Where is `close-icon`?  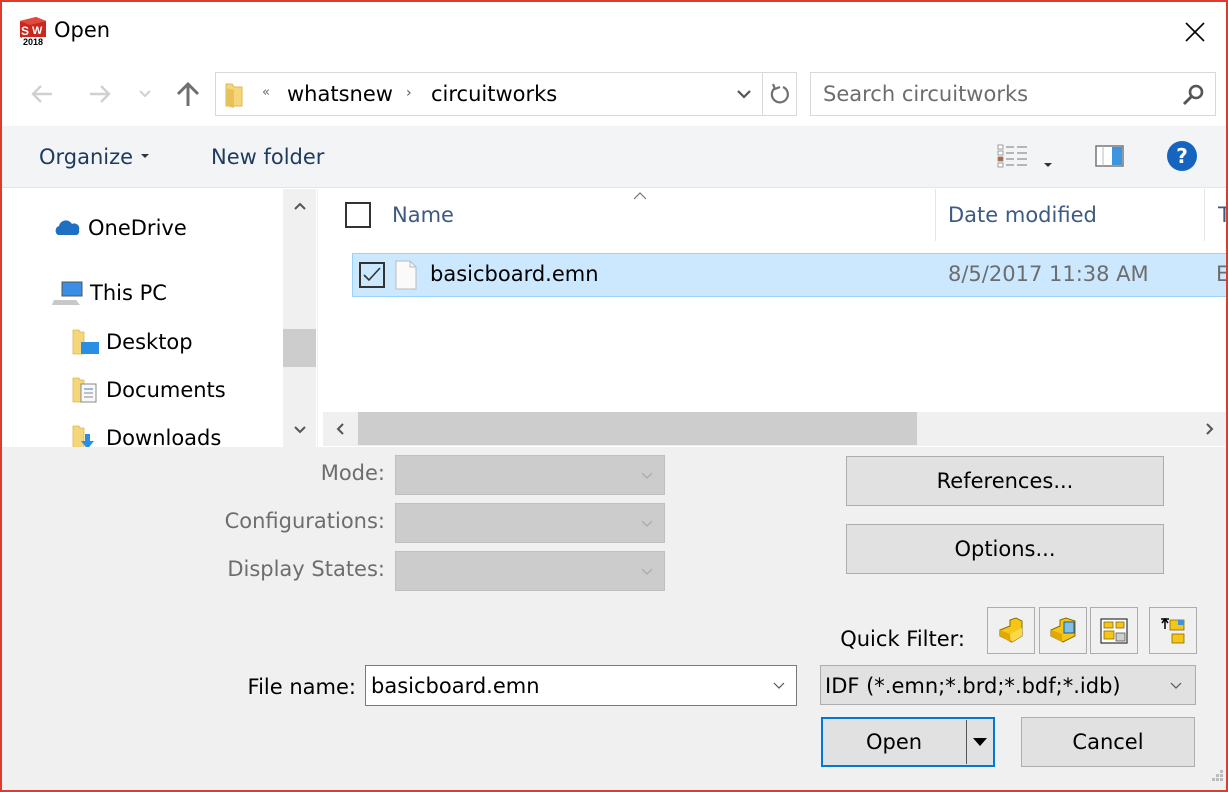
close-icon is located at coordinates (1195, 32).